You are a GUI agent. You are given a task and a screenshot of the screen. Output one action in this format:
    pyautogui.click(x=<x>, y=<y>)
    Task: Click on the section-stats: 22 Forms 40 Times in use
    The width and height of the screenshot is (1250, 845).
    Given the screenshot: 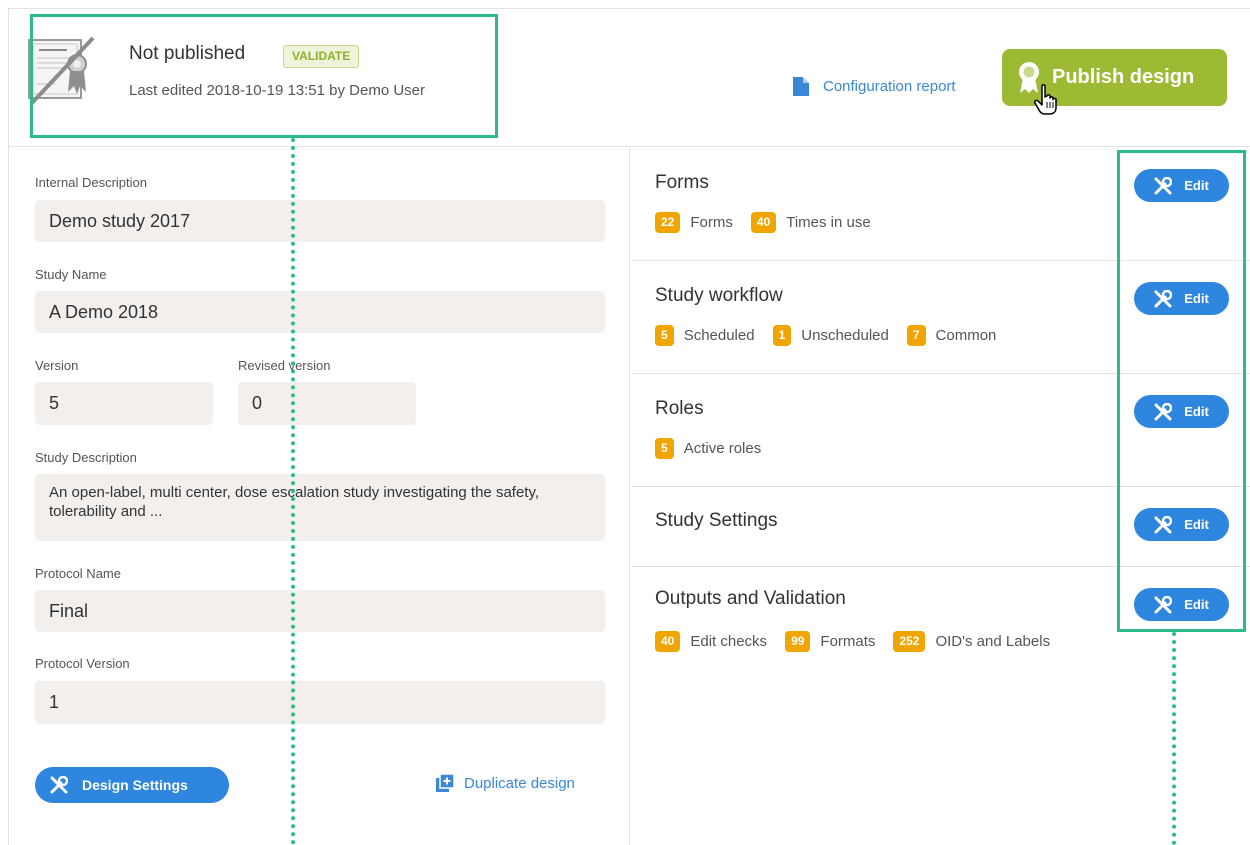 What is the action you would take?
    pyautogui.click(x=772, y=222)
    